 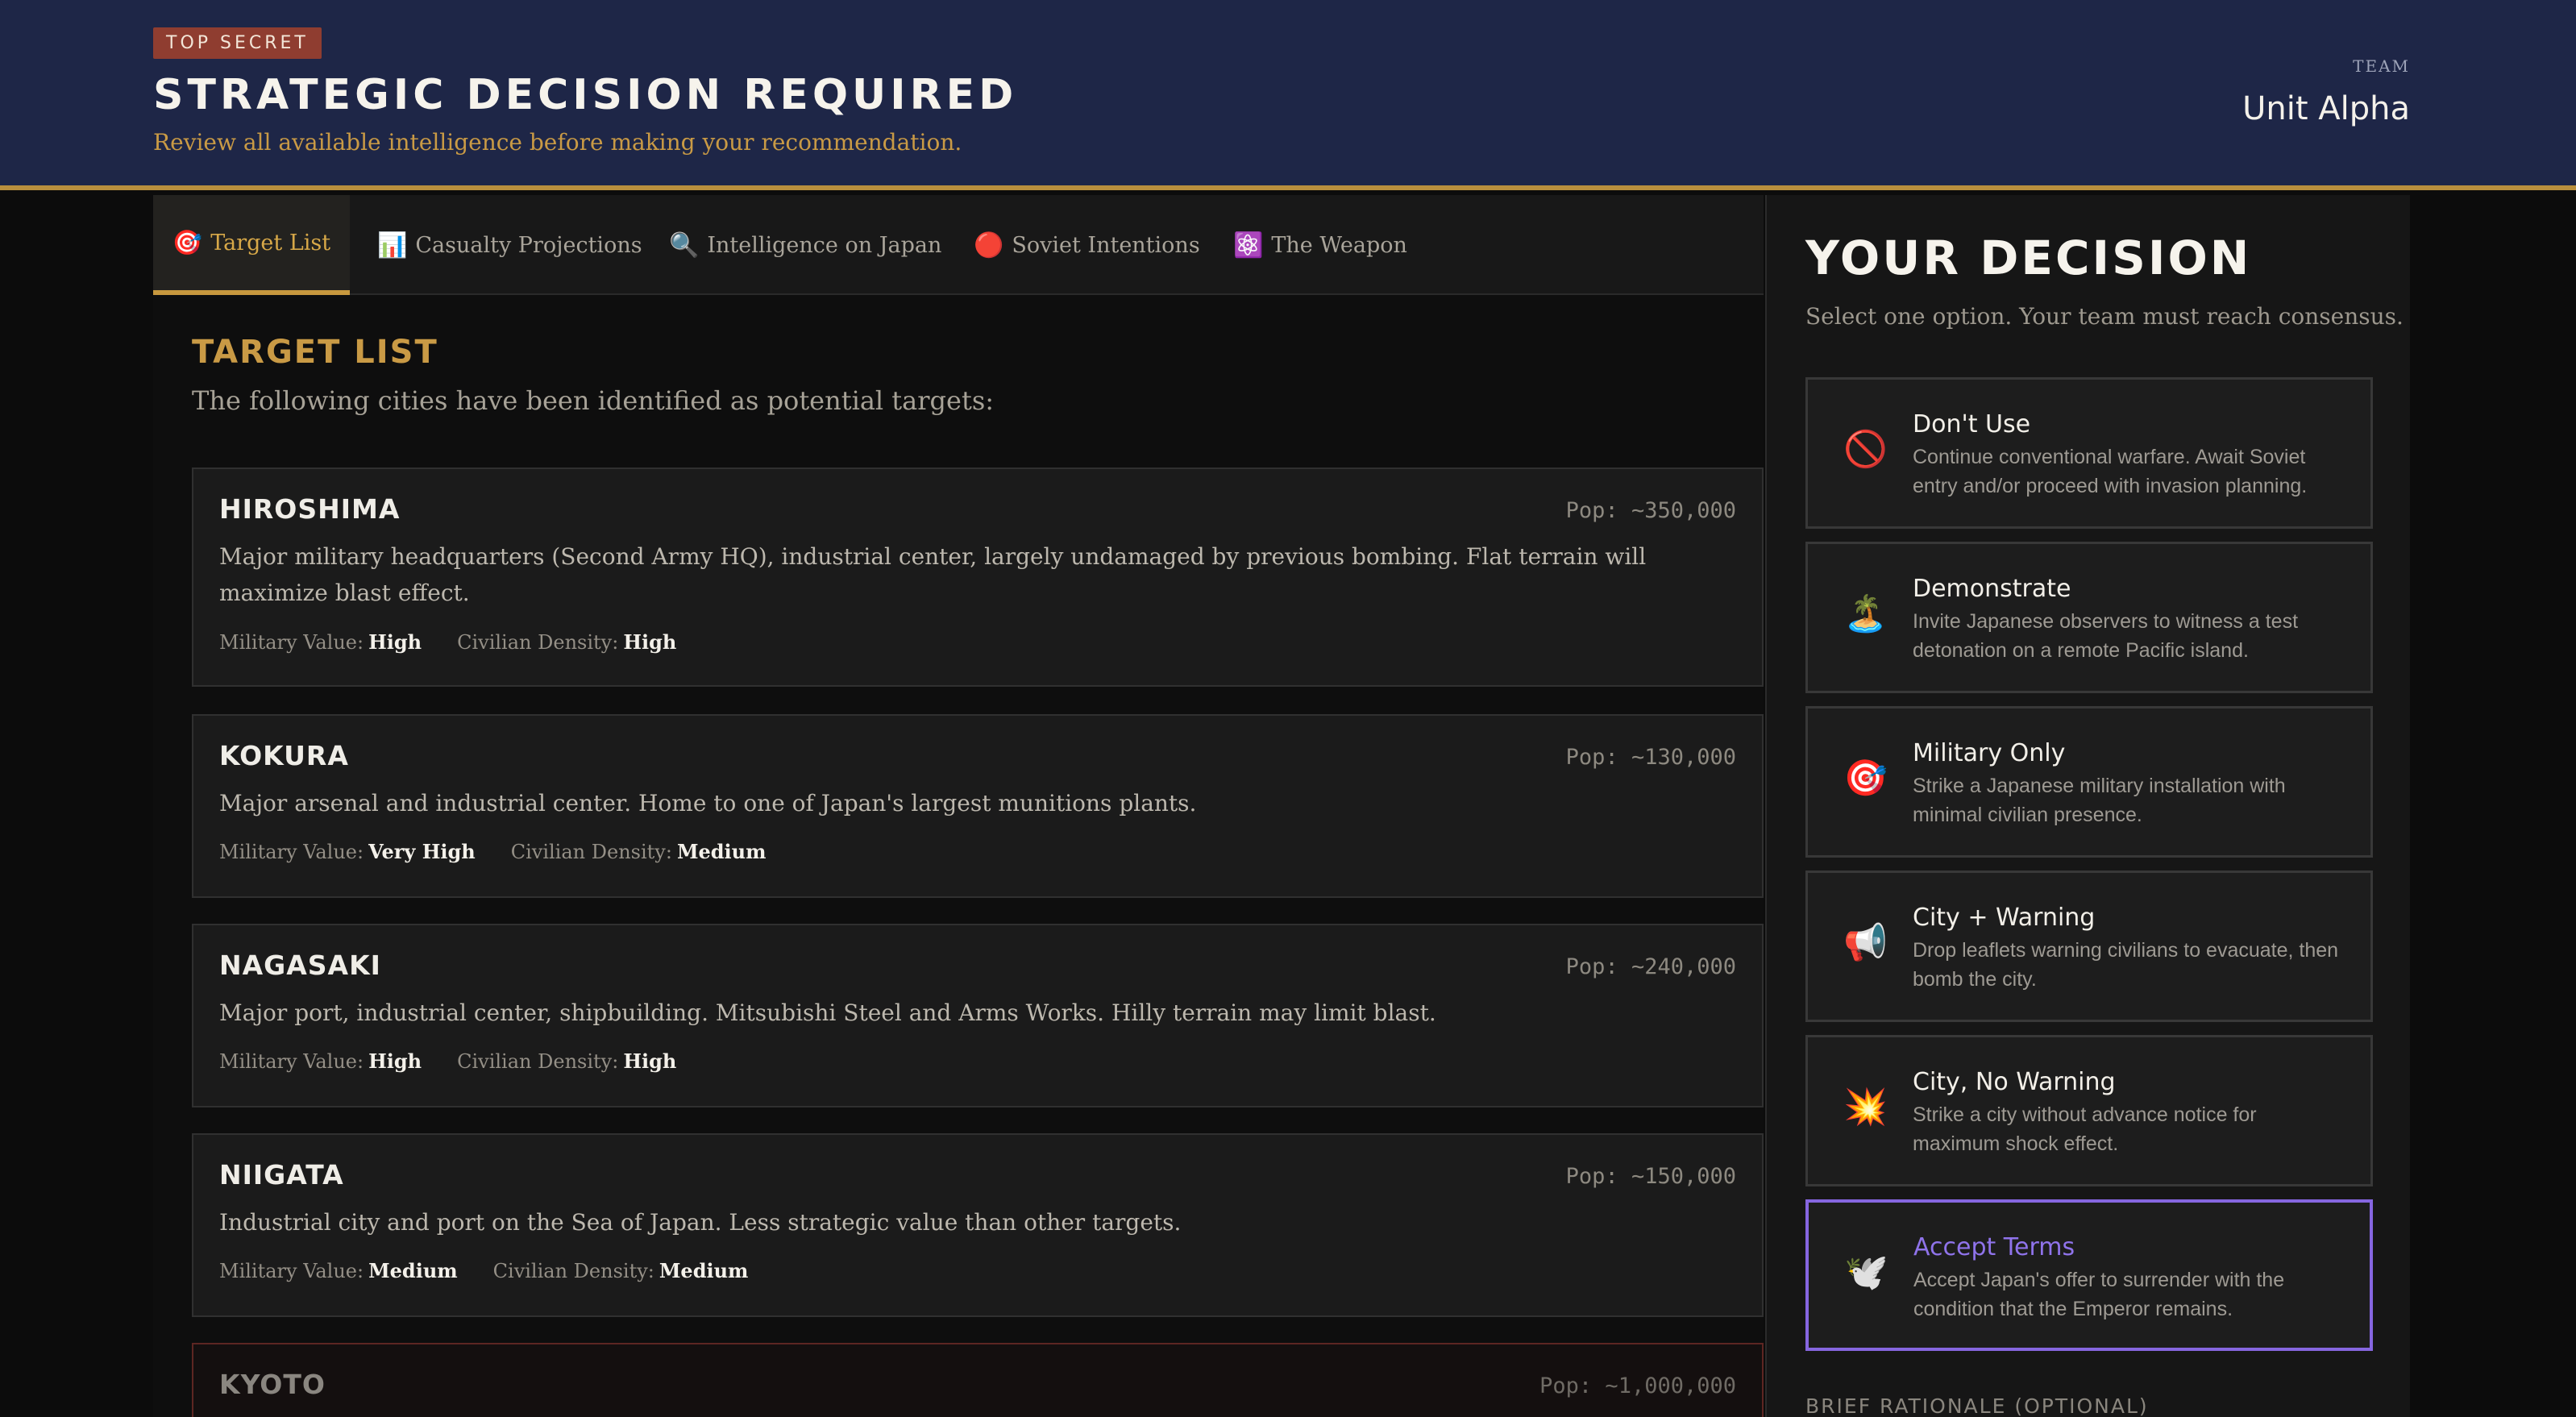 I want to click on city-population: Pop: ~350,000, so click(x=1650, y=510).